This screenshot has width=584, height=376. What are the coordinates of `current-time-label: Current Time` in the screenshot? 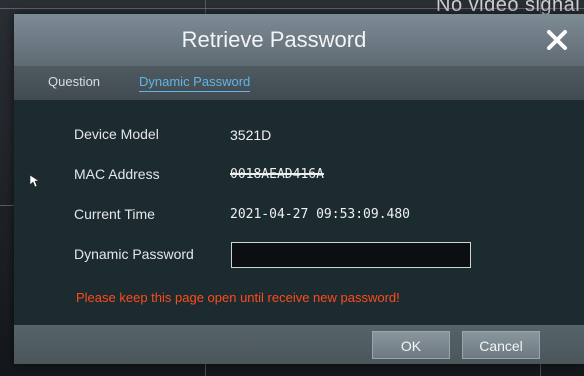 It's located at (114, 214).